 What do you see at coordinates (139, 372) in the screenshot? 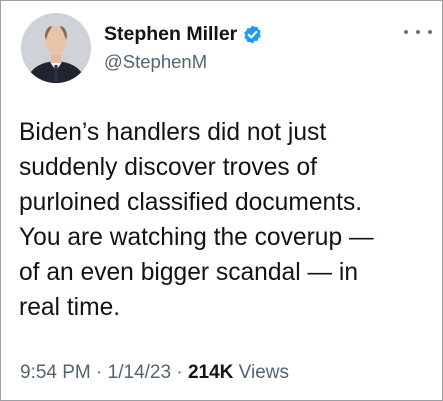
I see `tweet-date: 1/14/23` at bounding box center [139, 372].